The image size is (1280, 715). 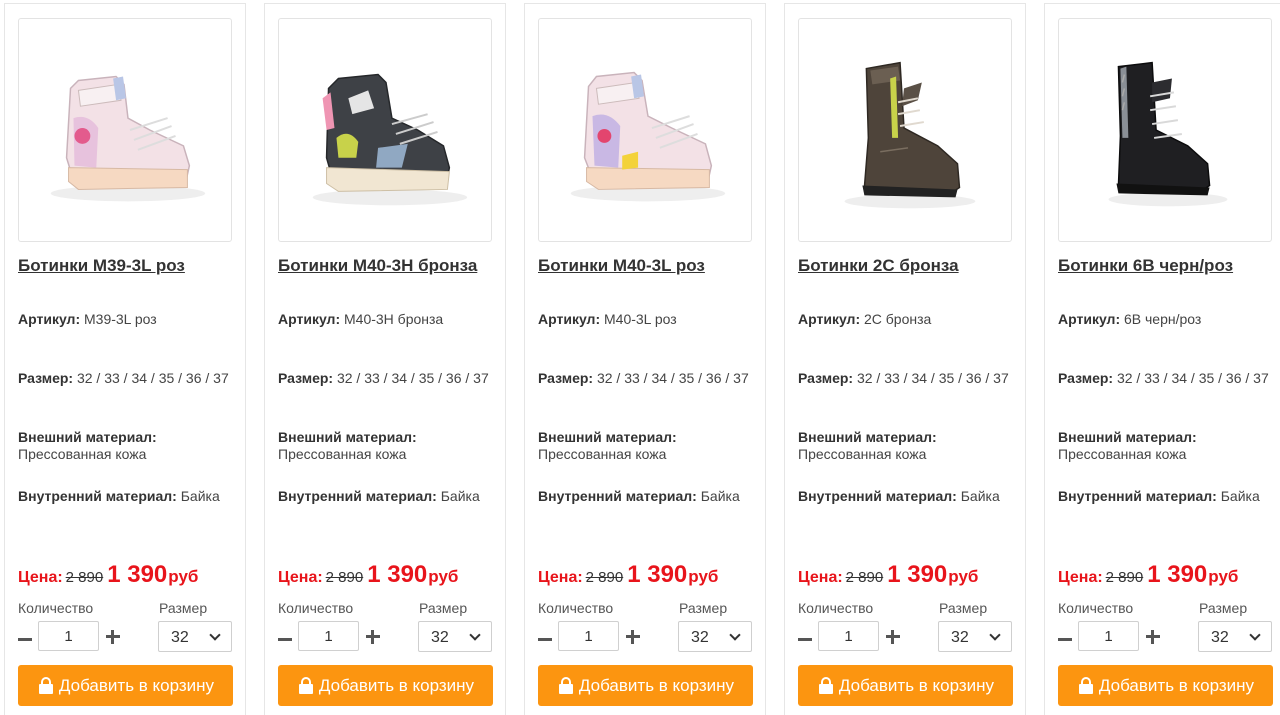 I want to click on product-title: Ботинки 2С бронза, so click(x=910, y=266).